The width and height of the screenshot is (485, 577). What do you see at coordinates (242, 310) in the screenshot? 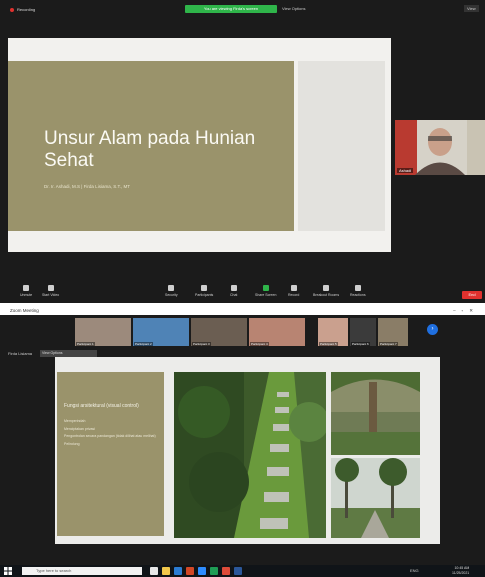
I see `window-titlebar: Zoom Meeting –▫✕` at bounding box center [242, 310].